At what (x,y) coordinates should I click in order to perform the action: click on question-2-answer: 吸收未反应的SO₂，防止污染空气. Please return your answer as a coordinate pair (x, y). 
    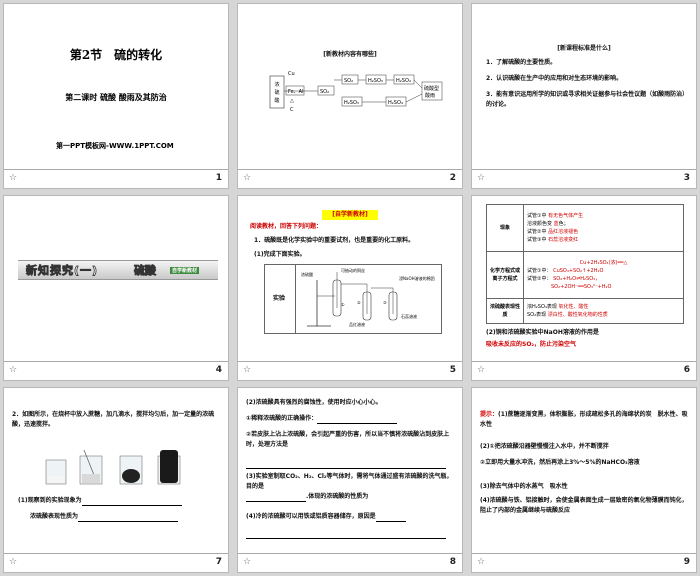
    Looking at the image, I should click on (531, 344).